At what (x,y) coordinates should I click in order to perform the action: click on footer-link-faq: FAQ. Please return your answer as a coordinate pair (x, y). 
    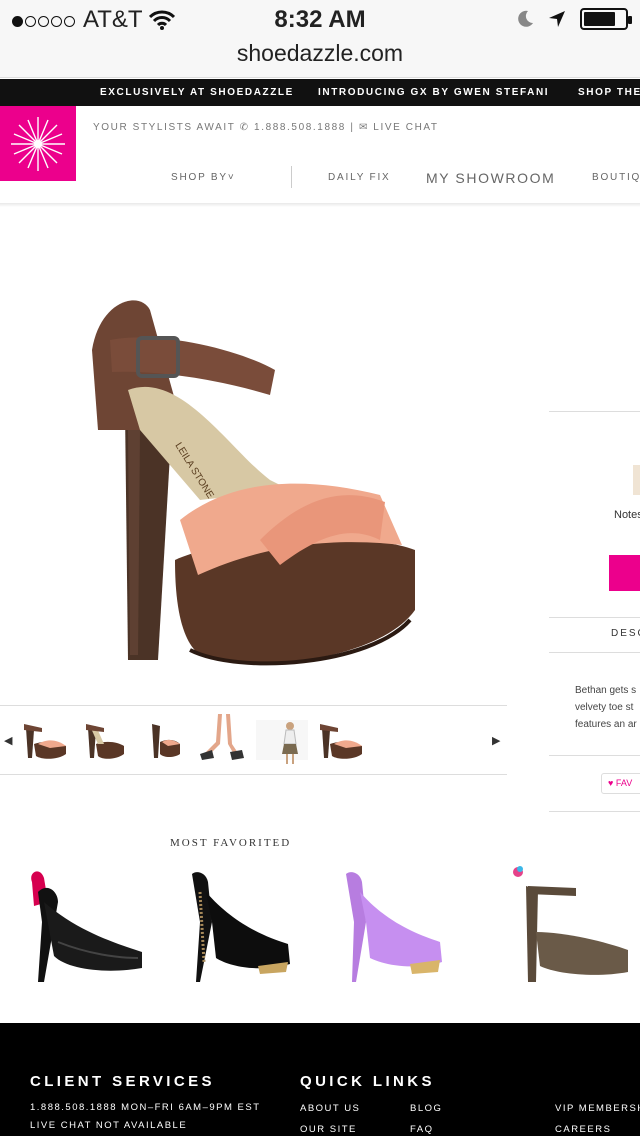
    Looking at the image, I should click on (422, 1129).